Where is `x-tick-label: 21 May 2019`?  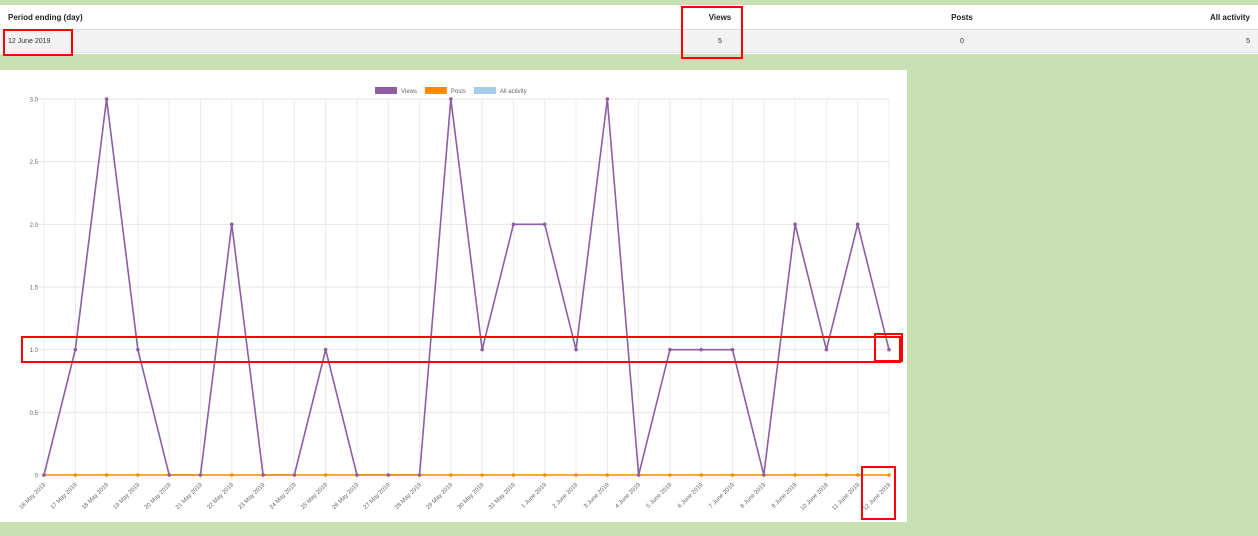
x-tick-label: 21 May 2019 is located at coordinates (189, 496).